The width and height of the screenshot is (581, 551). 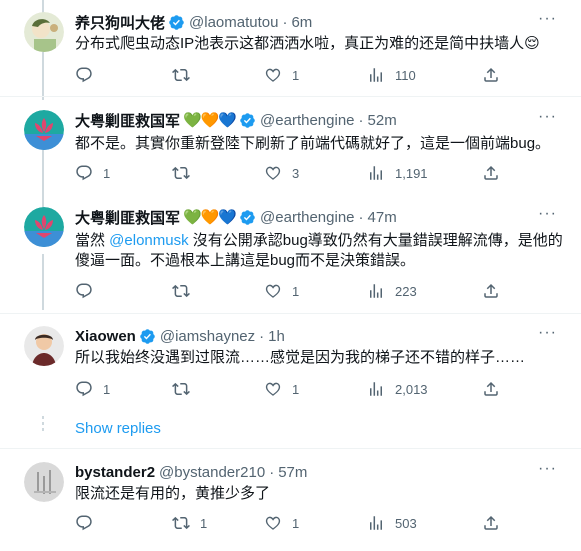 I want to click on tweet-text: 分布式爬虫动态IP池表示这都洒洒水啦，真正为难的还是简中扶墙人😌, so click(x=307, y=43).